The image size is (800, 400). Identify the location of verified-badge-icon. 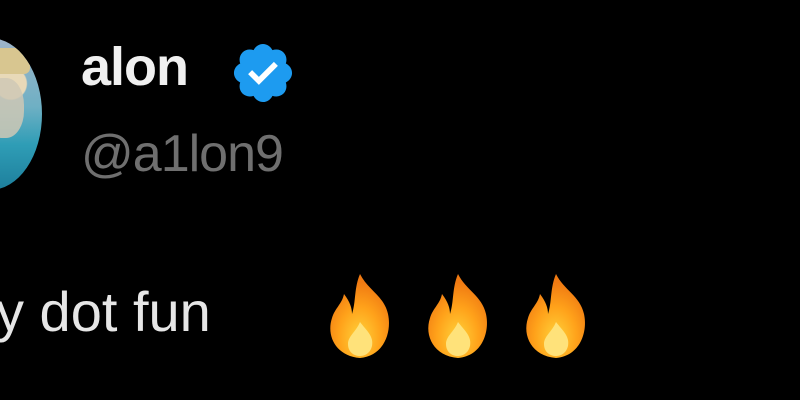
(263, 73).